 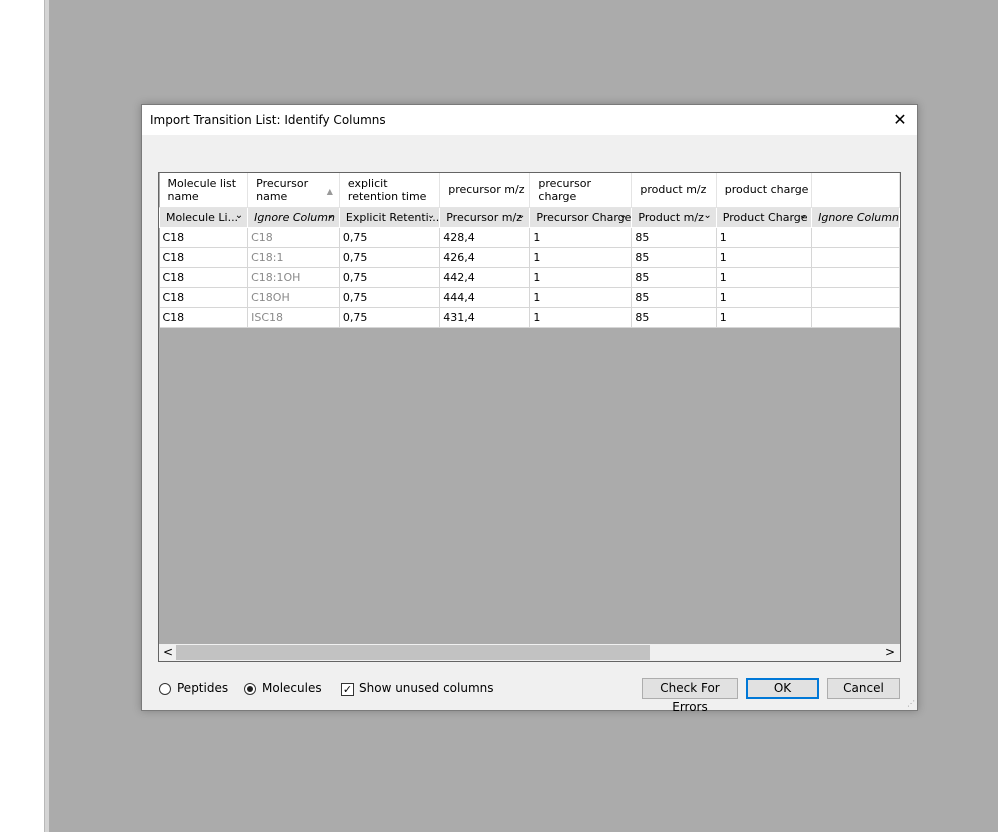 What do you see at coordinates (165, 689) in the screenshot?
I see `peptides-radio` at bounding box center [165, 689].